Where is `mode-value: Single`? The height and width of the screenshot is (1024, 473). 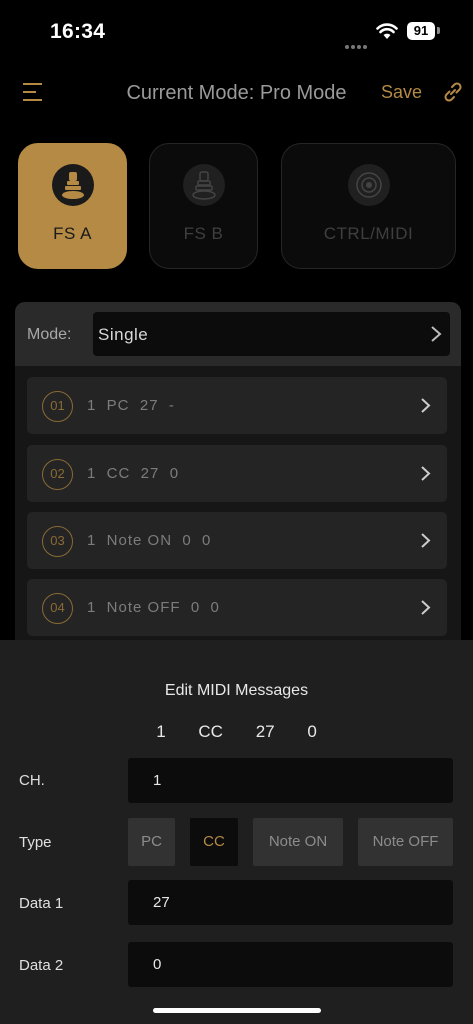 mode-value: Single is located at coordinates (123, 334).